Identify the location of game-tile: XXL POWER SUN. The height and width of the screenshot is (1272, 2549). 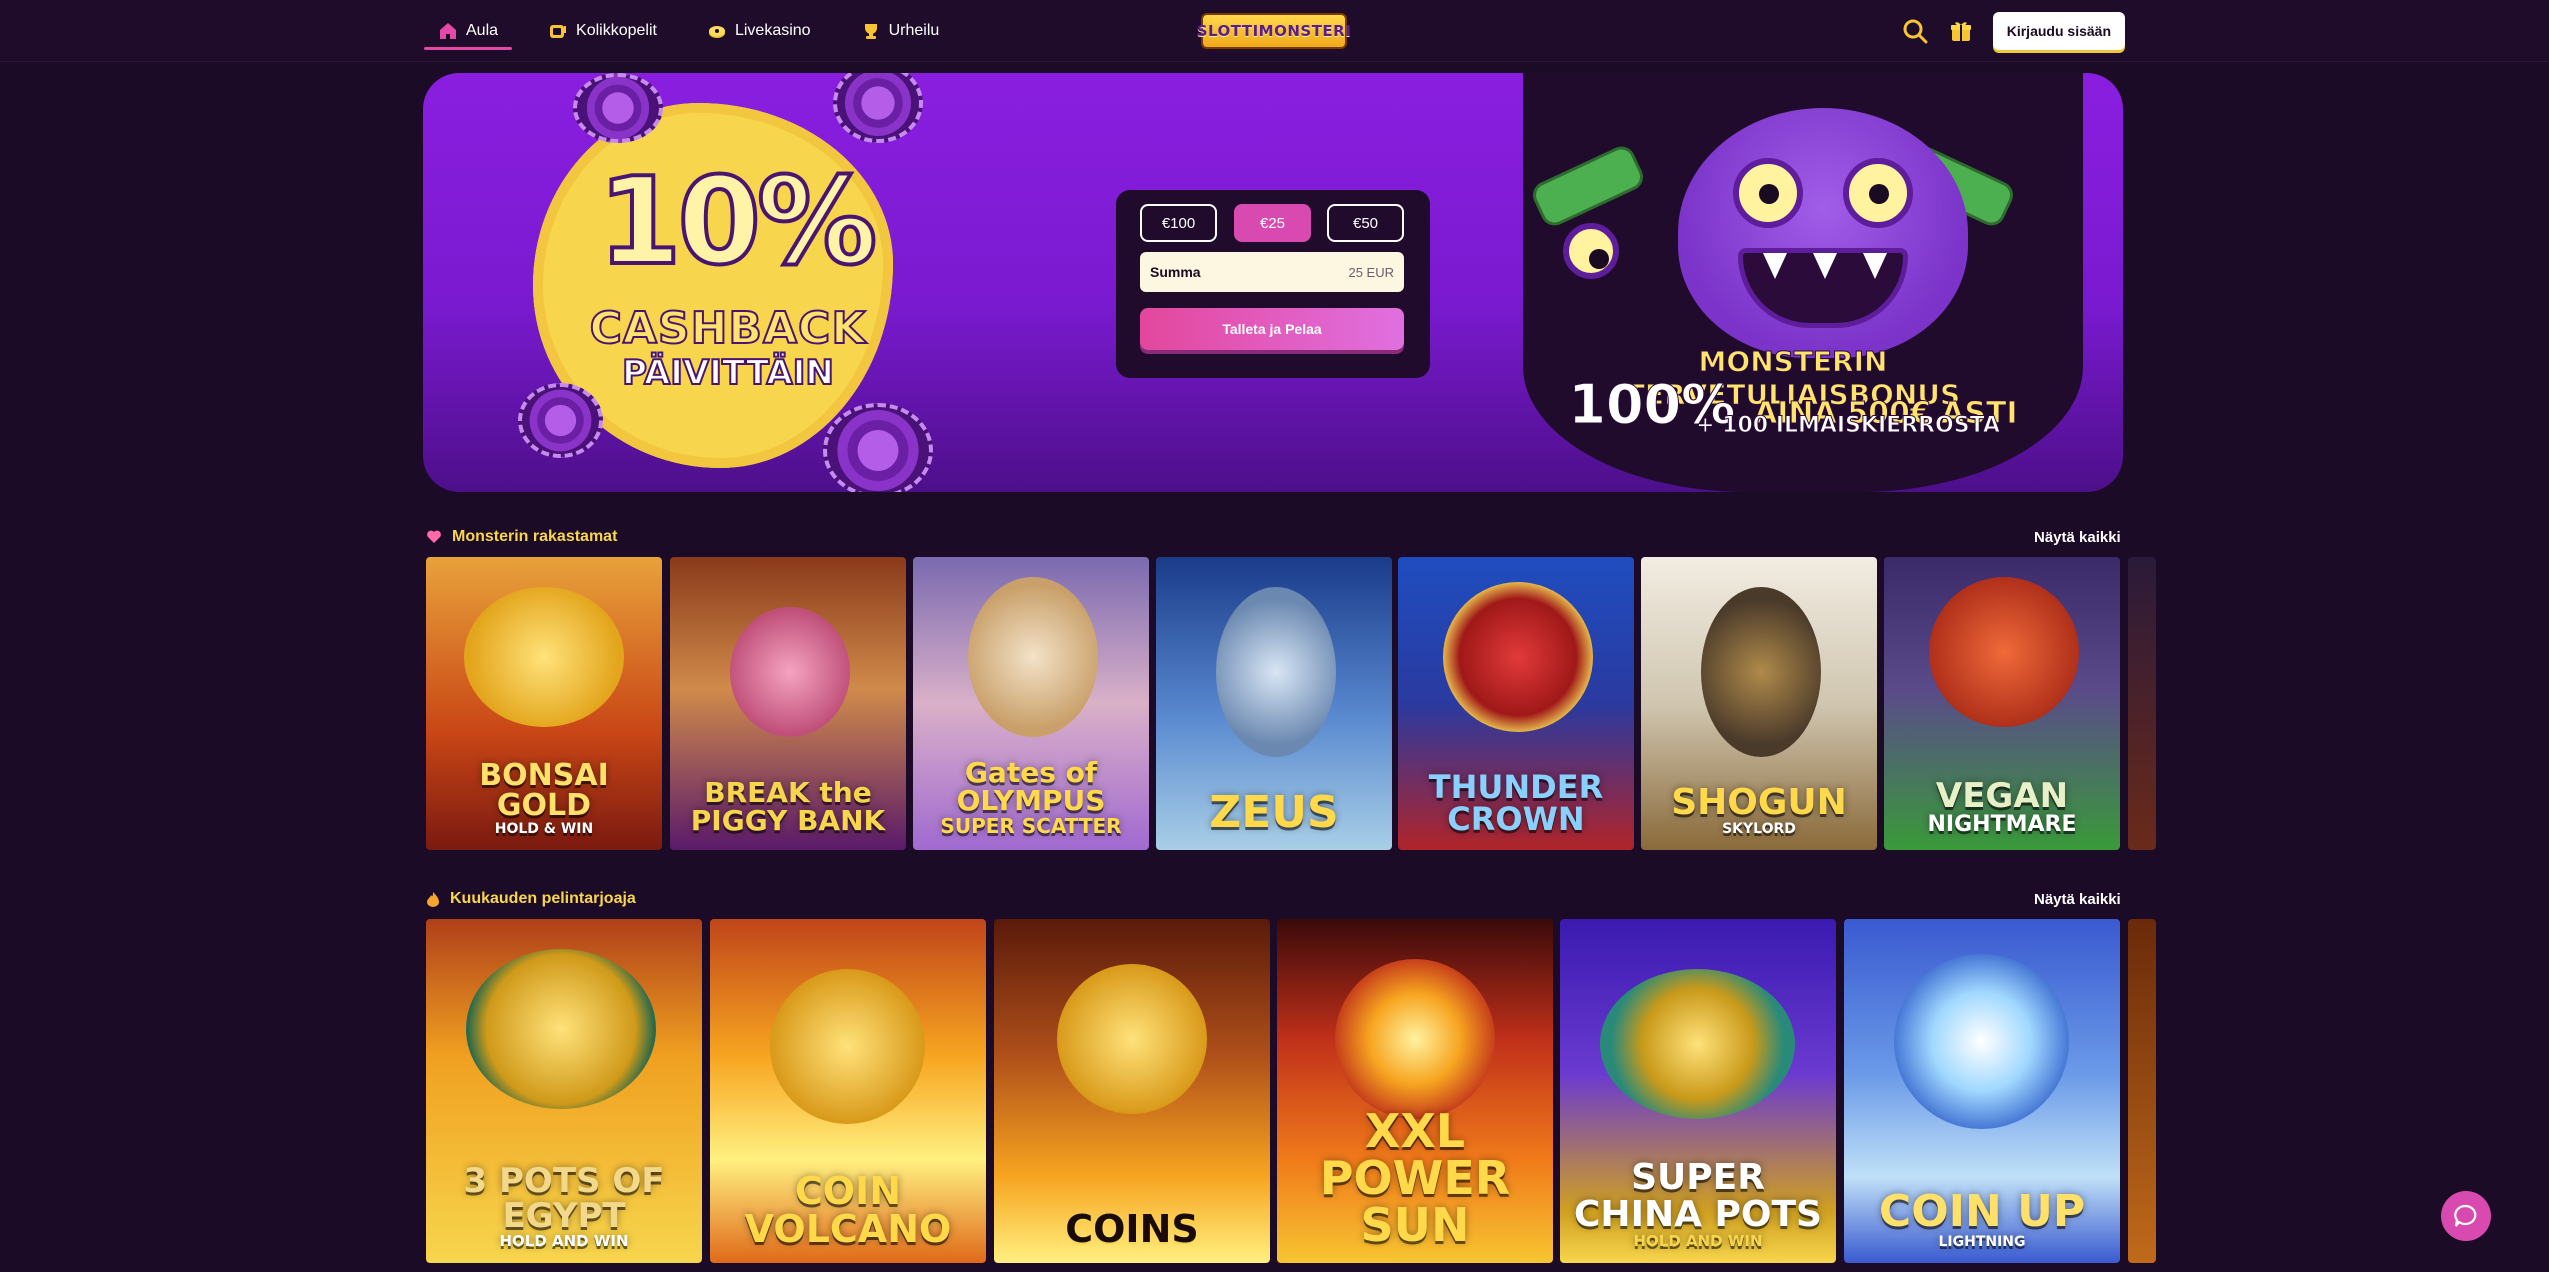
(1415, 1091).